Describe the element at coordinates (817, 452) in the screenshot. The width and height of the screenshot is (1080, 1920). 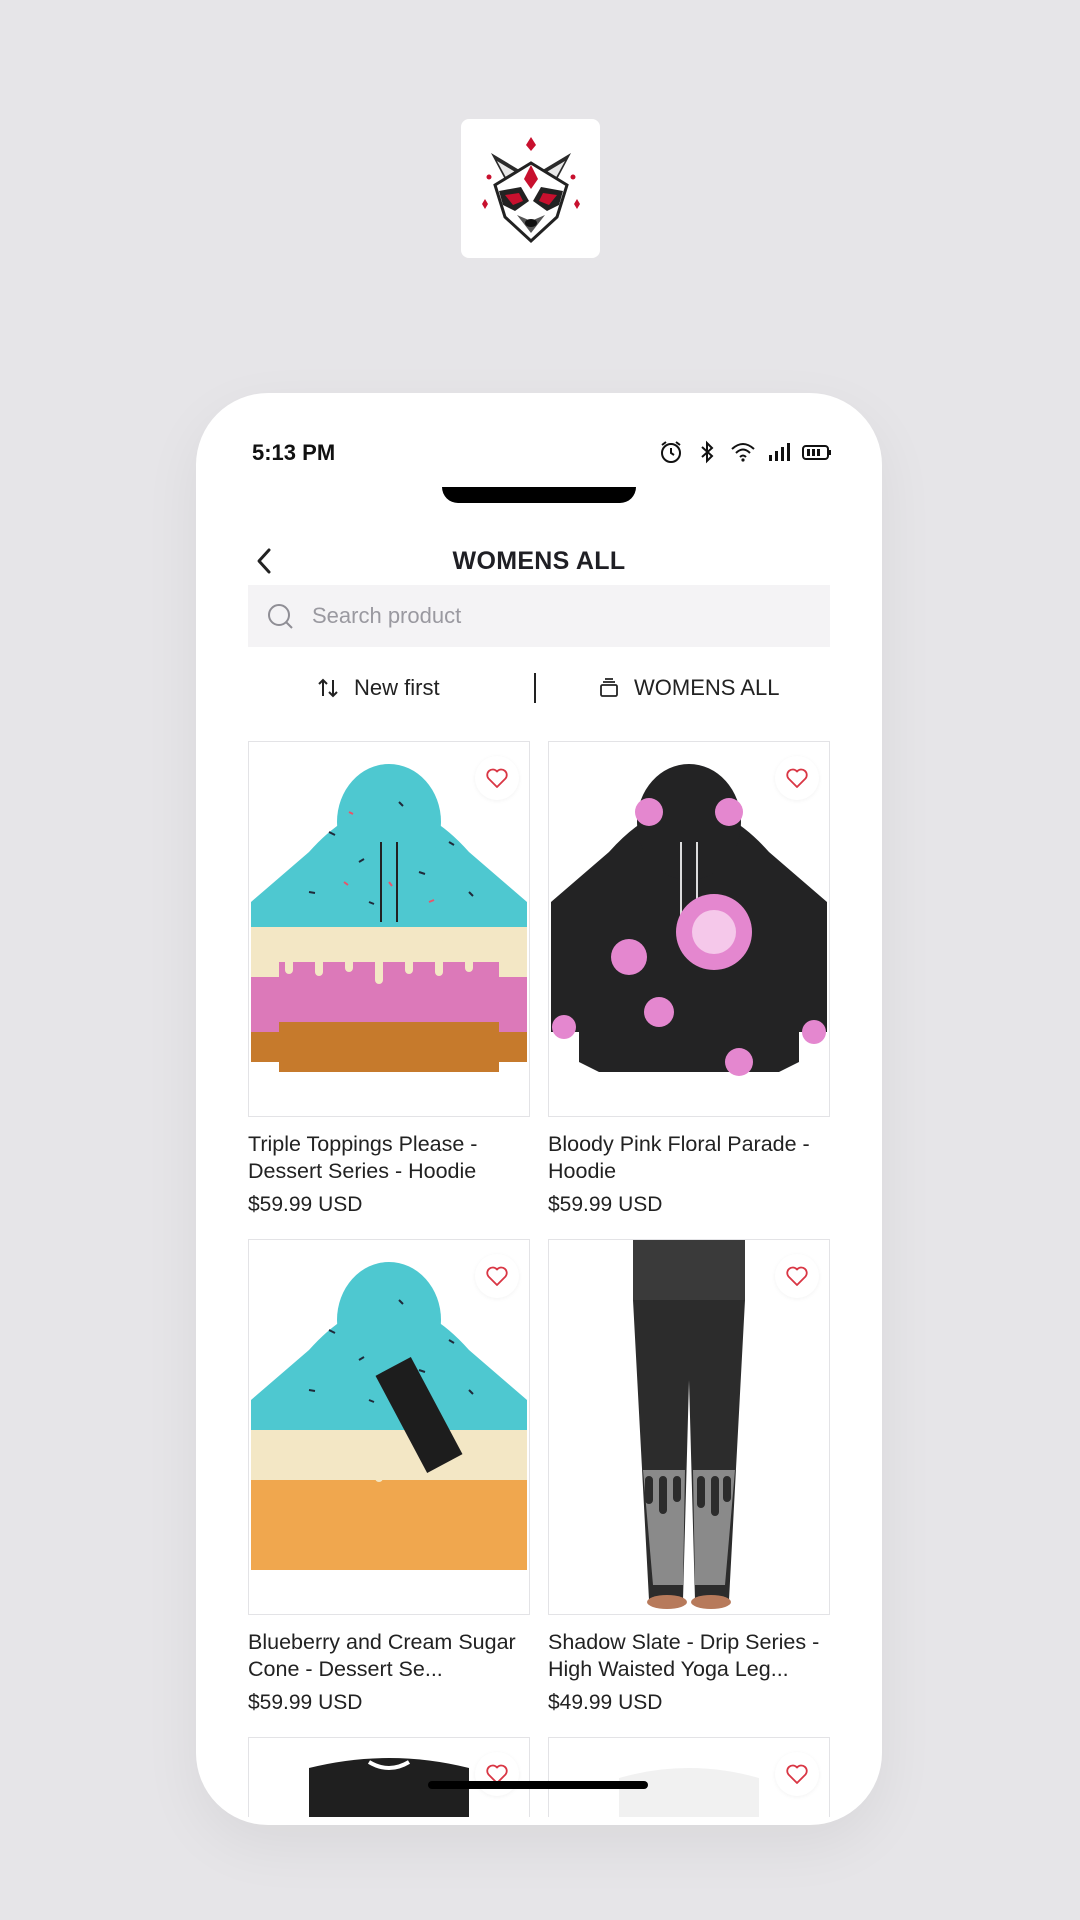
I see `battery-icon` at that location.